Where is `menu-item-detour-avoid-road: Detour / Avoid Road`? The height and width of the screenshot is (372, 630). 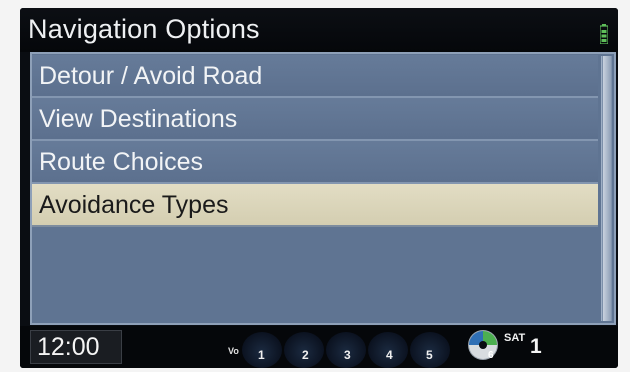
menu-item-detour-avoid-road: Detour / Avoid Road is located at coordinates (315, 76).